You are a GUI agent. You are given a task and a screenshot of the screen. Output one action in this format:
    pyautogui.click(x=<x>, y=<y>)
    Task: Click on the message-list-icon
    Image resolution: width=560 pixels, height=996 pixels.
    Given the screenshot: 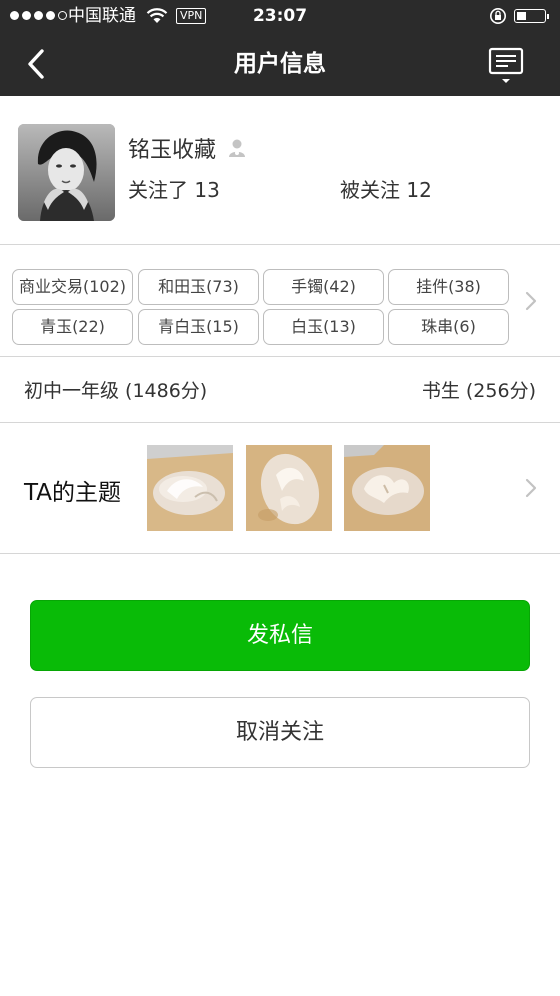 What is the action you would take?
    pyautogui.click(x=506, y=66)
    